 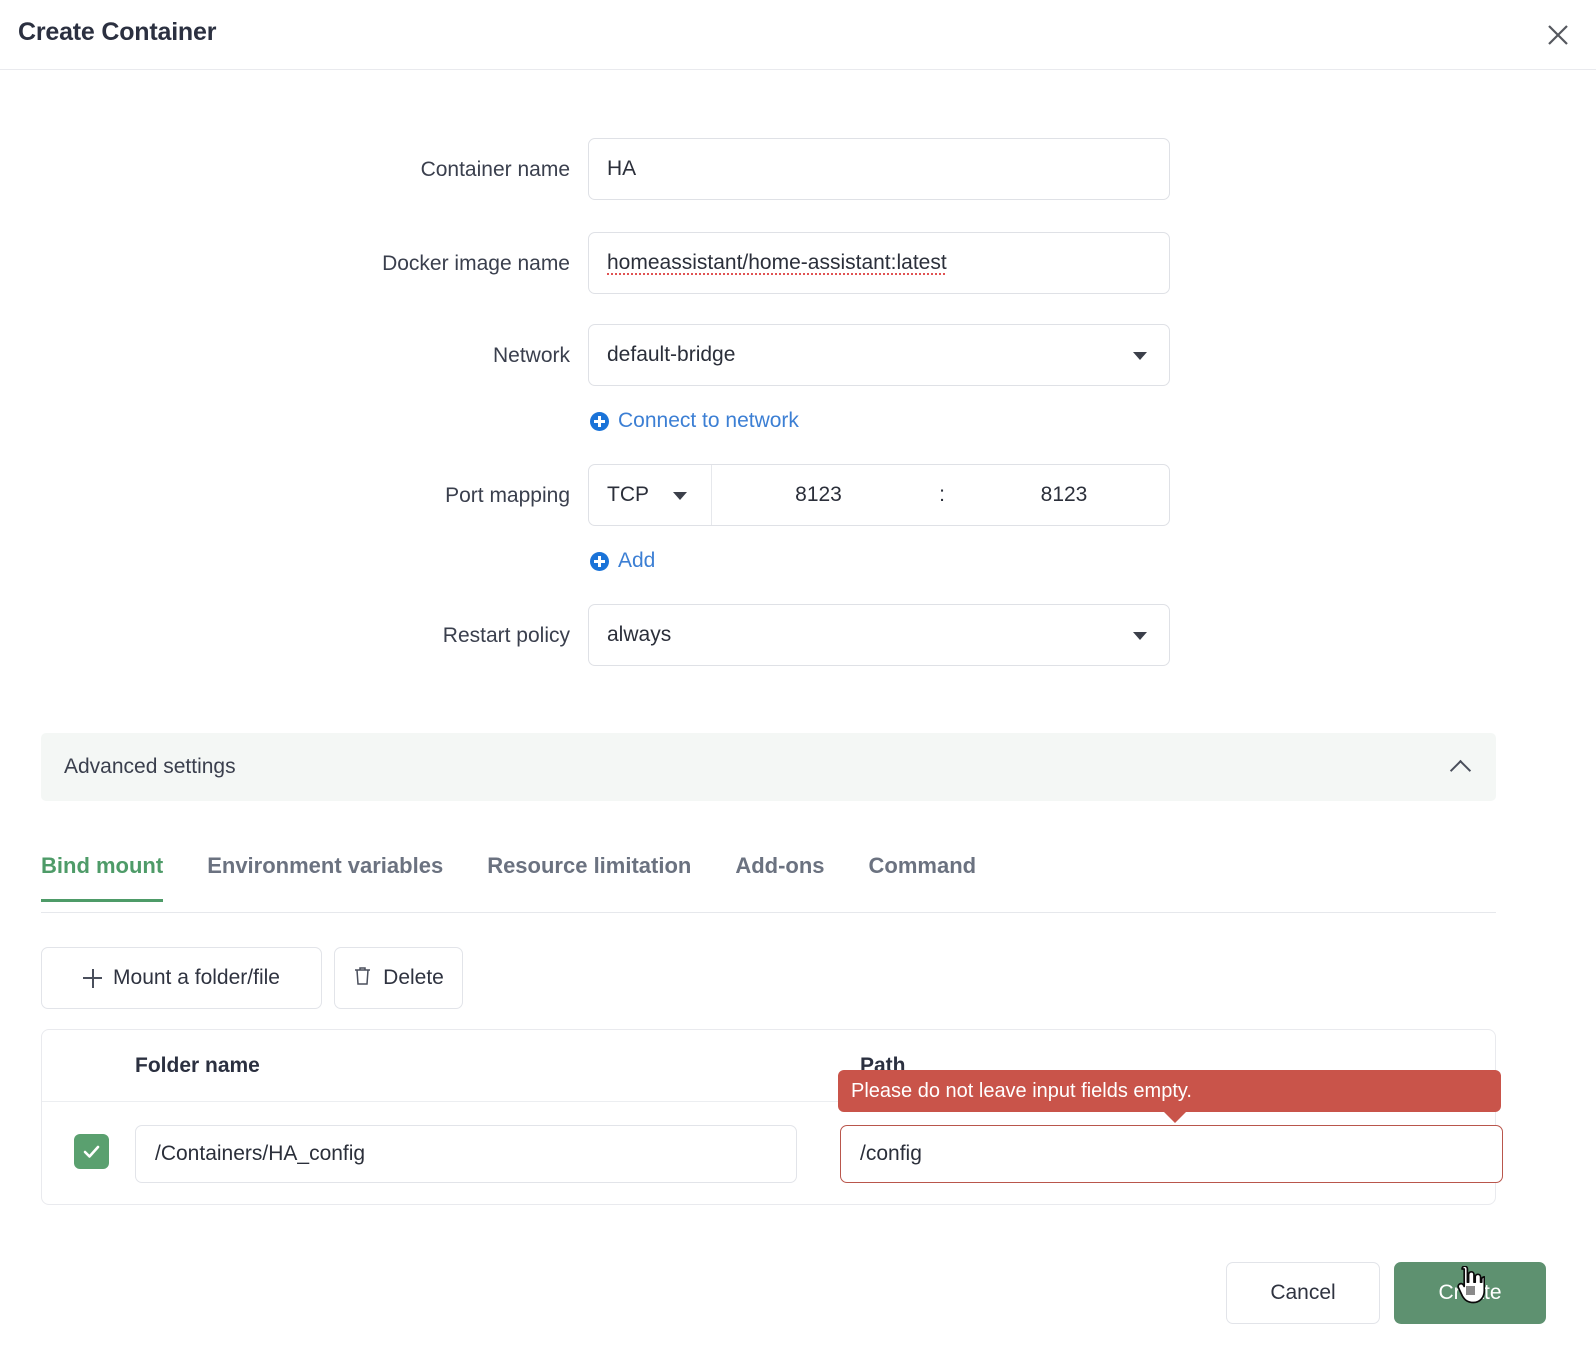 I want to click on add-port-label: Add, so click(x=637, y=560).